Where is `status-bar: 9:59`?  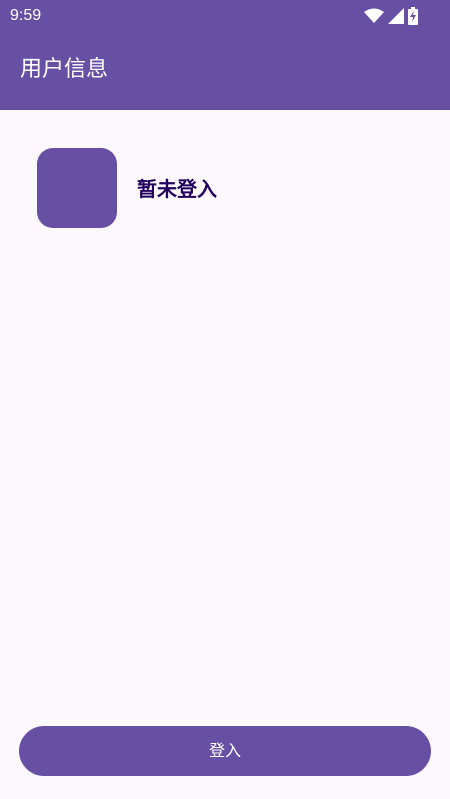
status-bar: 9:59 is located at coordinates (225, 16).